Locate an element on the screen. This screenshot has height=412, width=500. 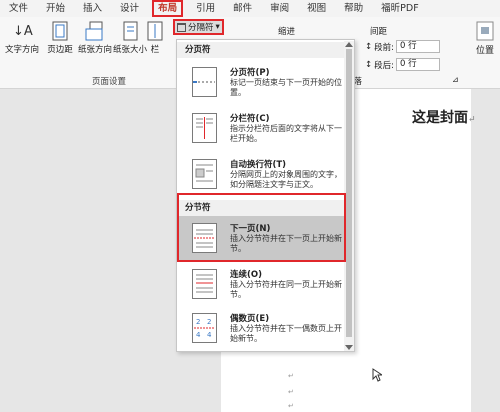
column-break-icon is located at coordinates (204, 128).